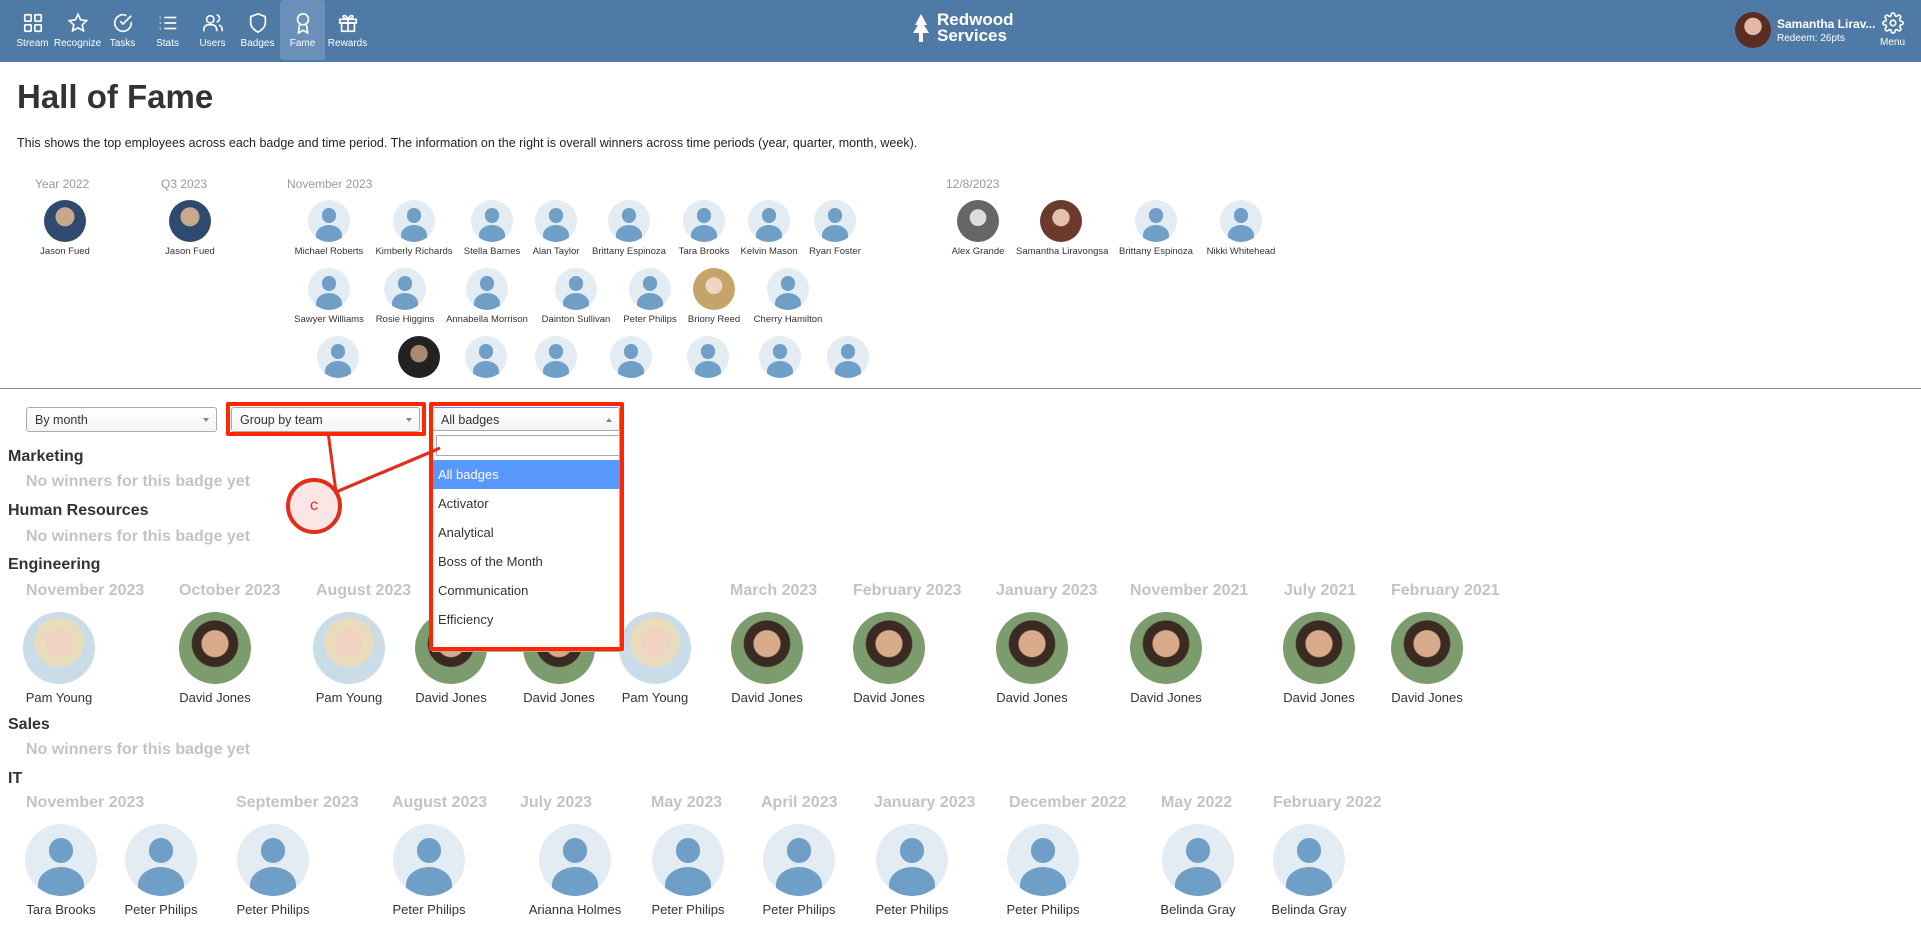  Describe the element at coordinates (1197, 802) in the screenshot. I see `month-header: May 2022` at that location.